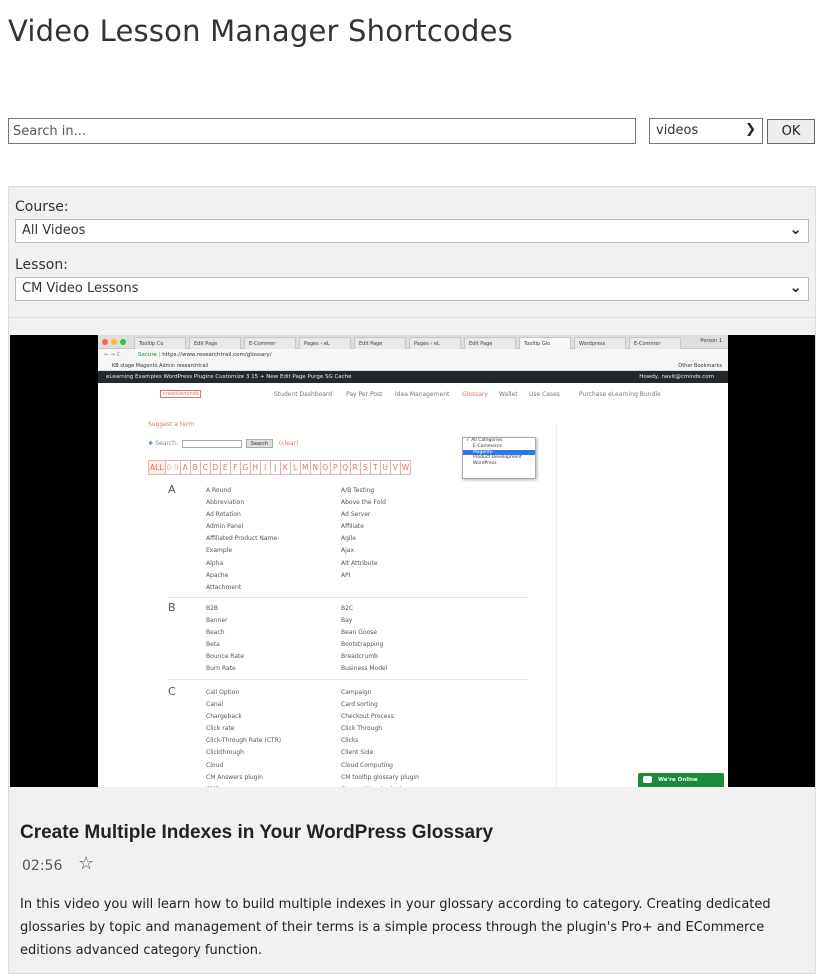  Describe the element at coordinates (791, 131) in the screenshot. I see `ok-button: OK` at that location.